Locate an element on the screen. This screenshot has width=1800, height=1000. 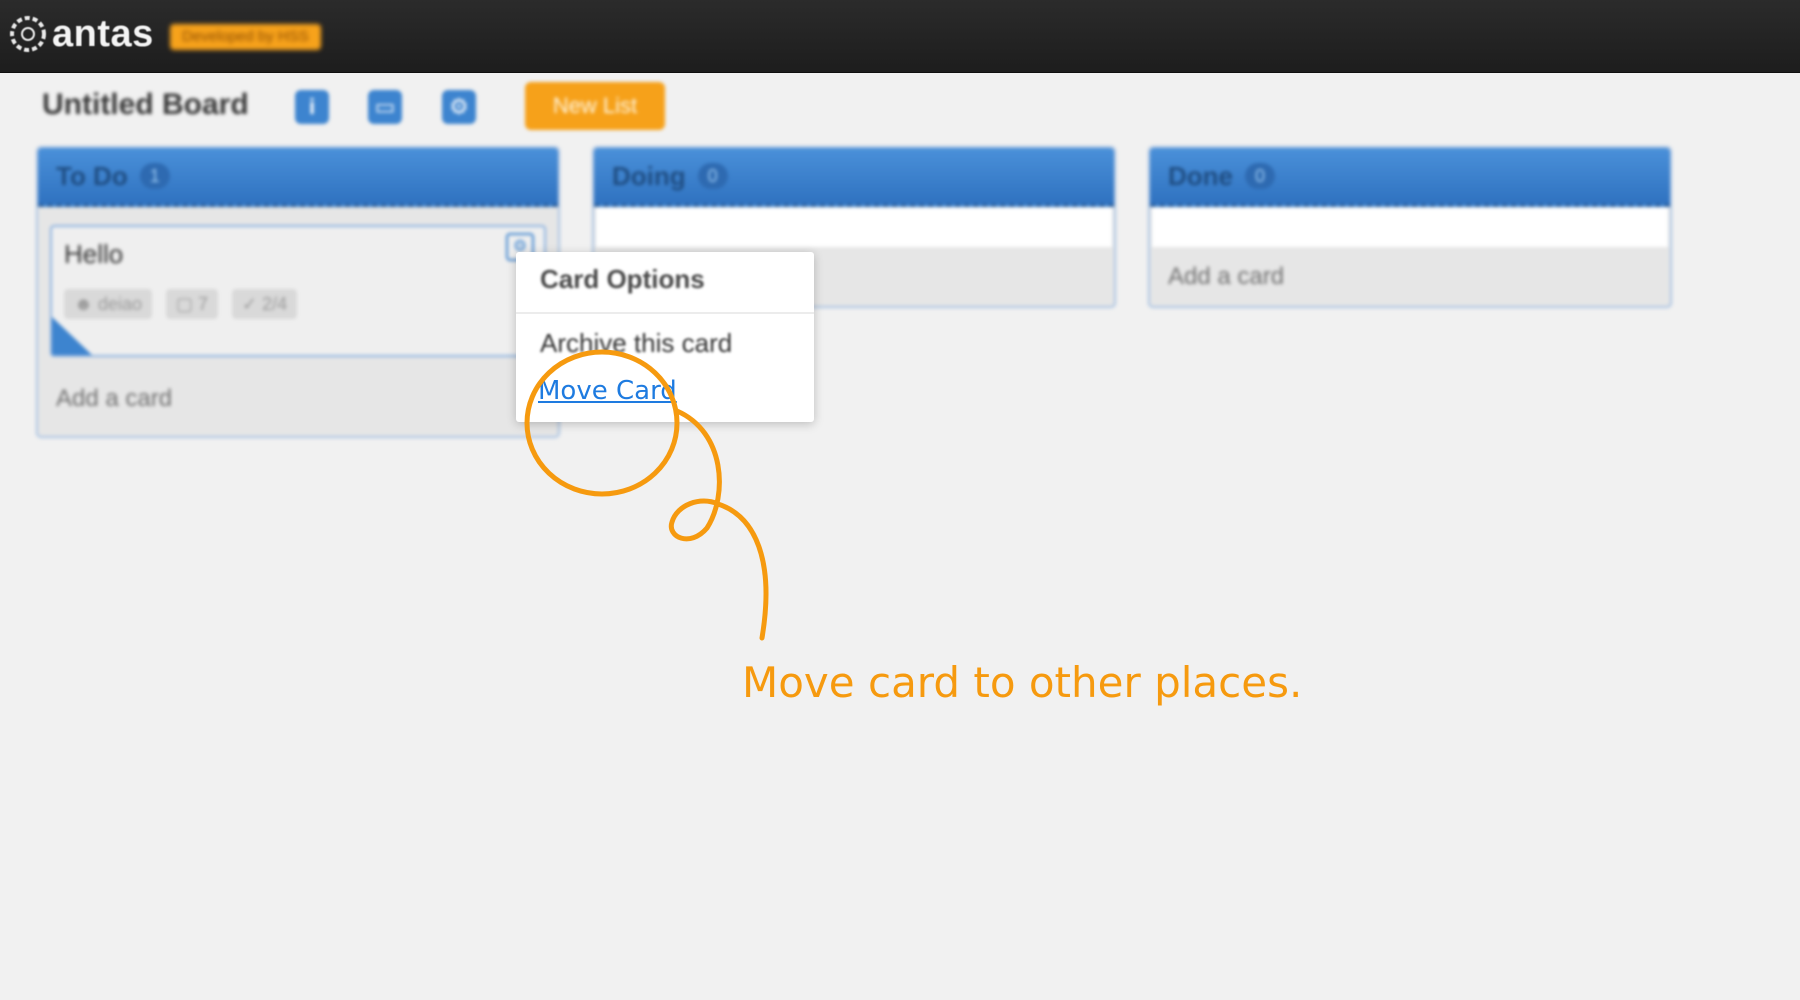
save-button: ▭ is located at coordinates (385, 107).